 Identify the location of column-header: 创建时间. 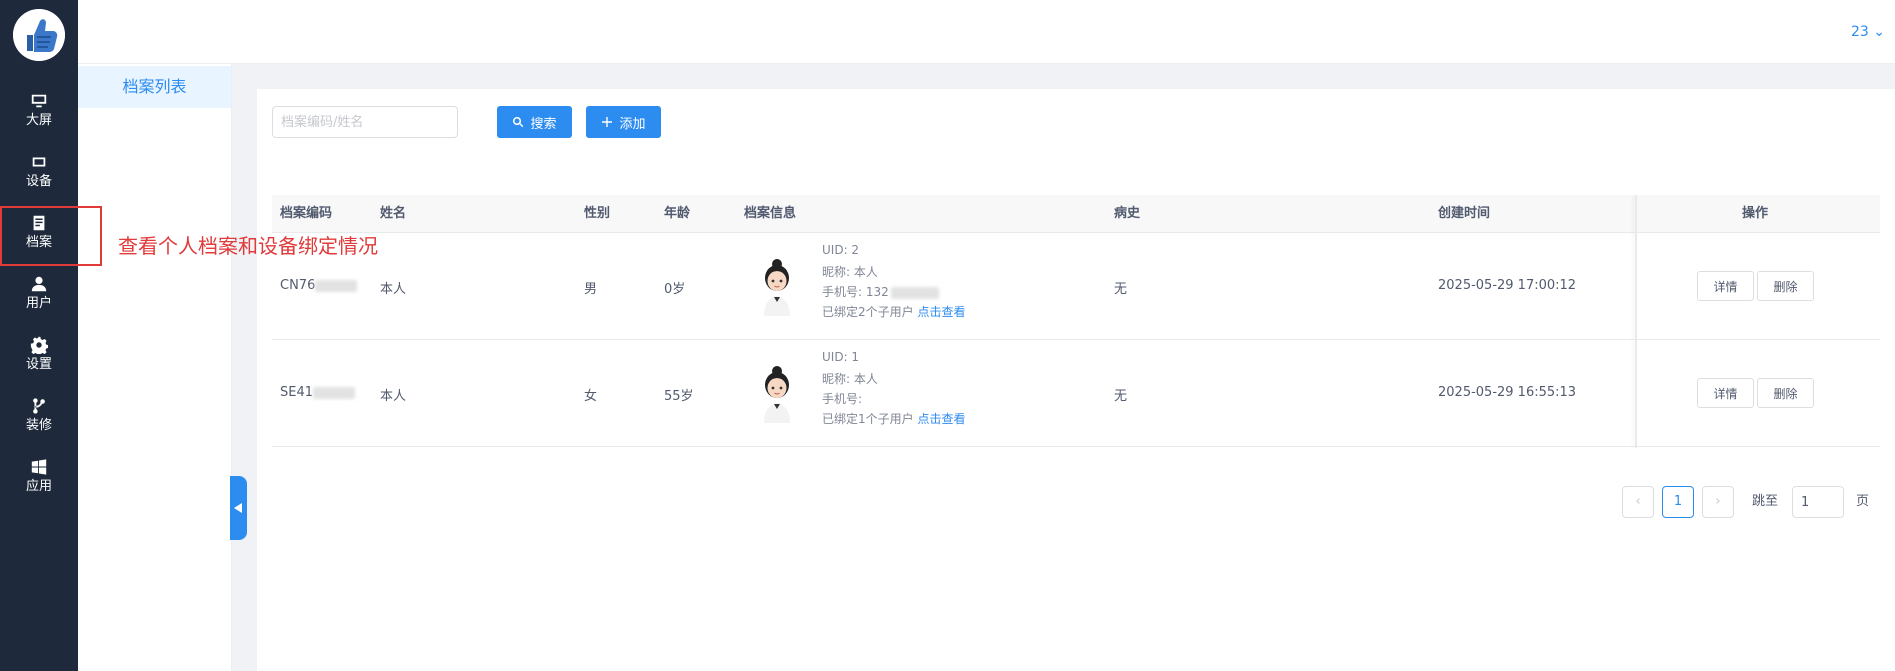
(1464, 213).